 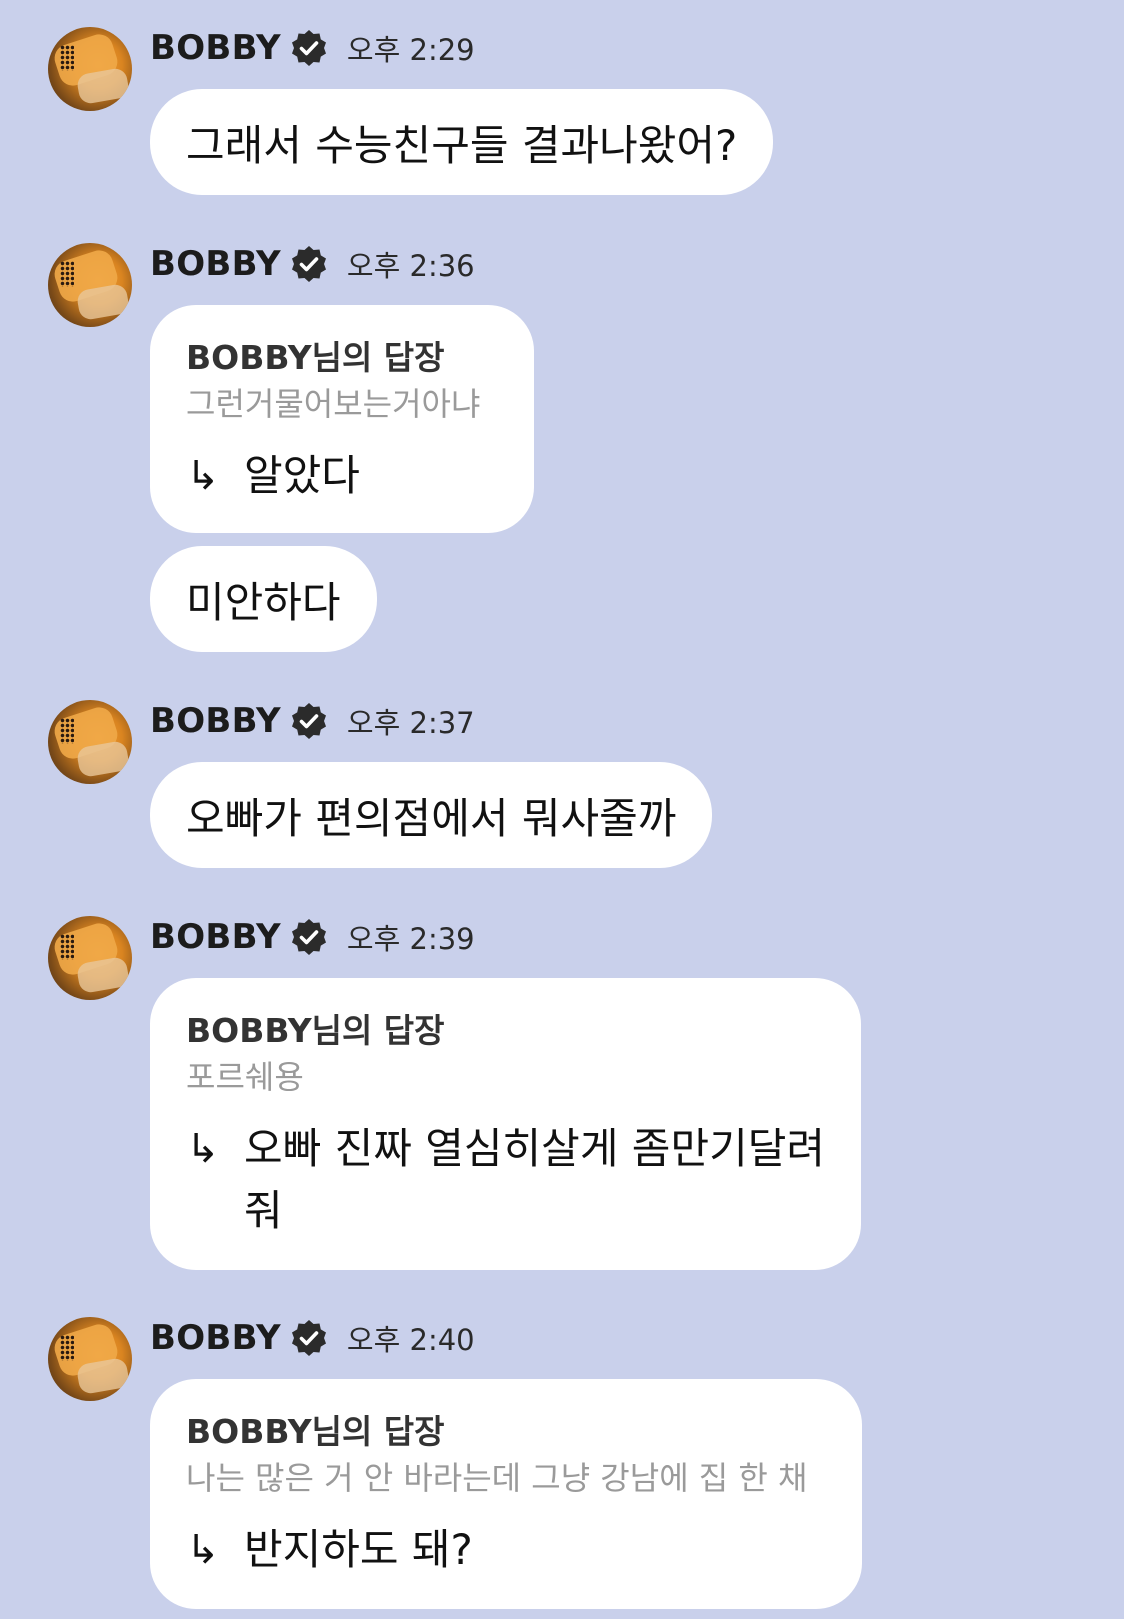 I want to click on reply-content: ↳ 반지하도 돼?, so click(x=506, y=1550).